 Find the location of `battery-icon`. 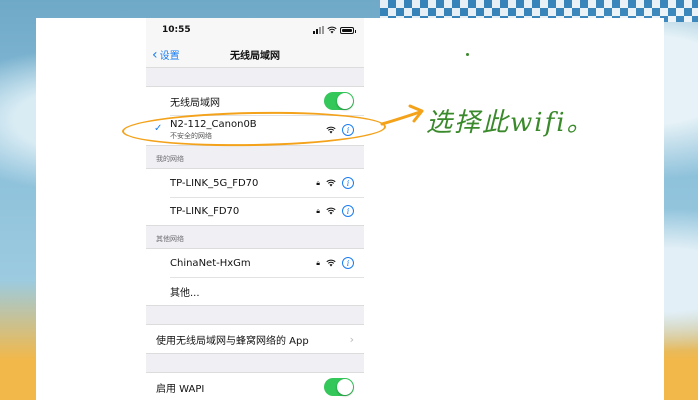

battery-icon is located at coordinates (348, 30).